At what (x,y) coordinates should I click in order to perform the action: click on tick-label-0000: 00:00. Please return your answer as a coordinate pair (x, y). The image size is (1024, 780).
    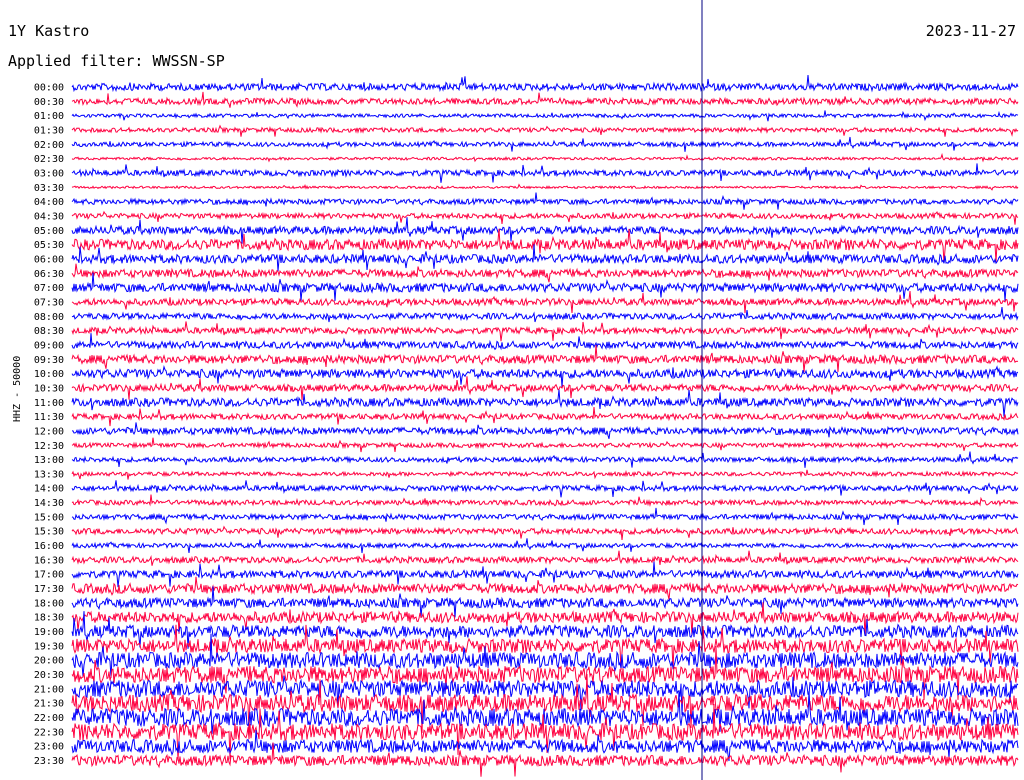
    Looking at the image, I should click on (49, 88).